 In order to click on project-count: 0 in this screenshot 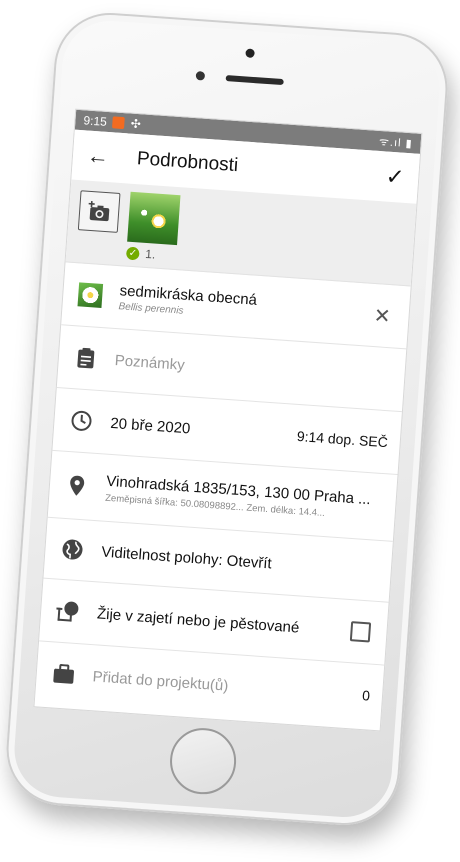, I will do `click(366, 695)`.